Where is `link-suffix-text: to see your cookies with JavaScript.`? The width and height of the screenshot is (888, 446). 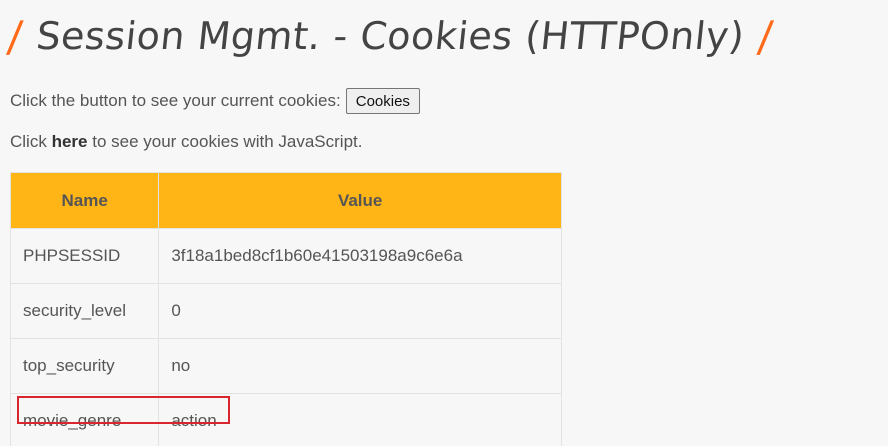 link-suffix-text: to see your cookies with JavaScript. is located at coordinates (227, 141).